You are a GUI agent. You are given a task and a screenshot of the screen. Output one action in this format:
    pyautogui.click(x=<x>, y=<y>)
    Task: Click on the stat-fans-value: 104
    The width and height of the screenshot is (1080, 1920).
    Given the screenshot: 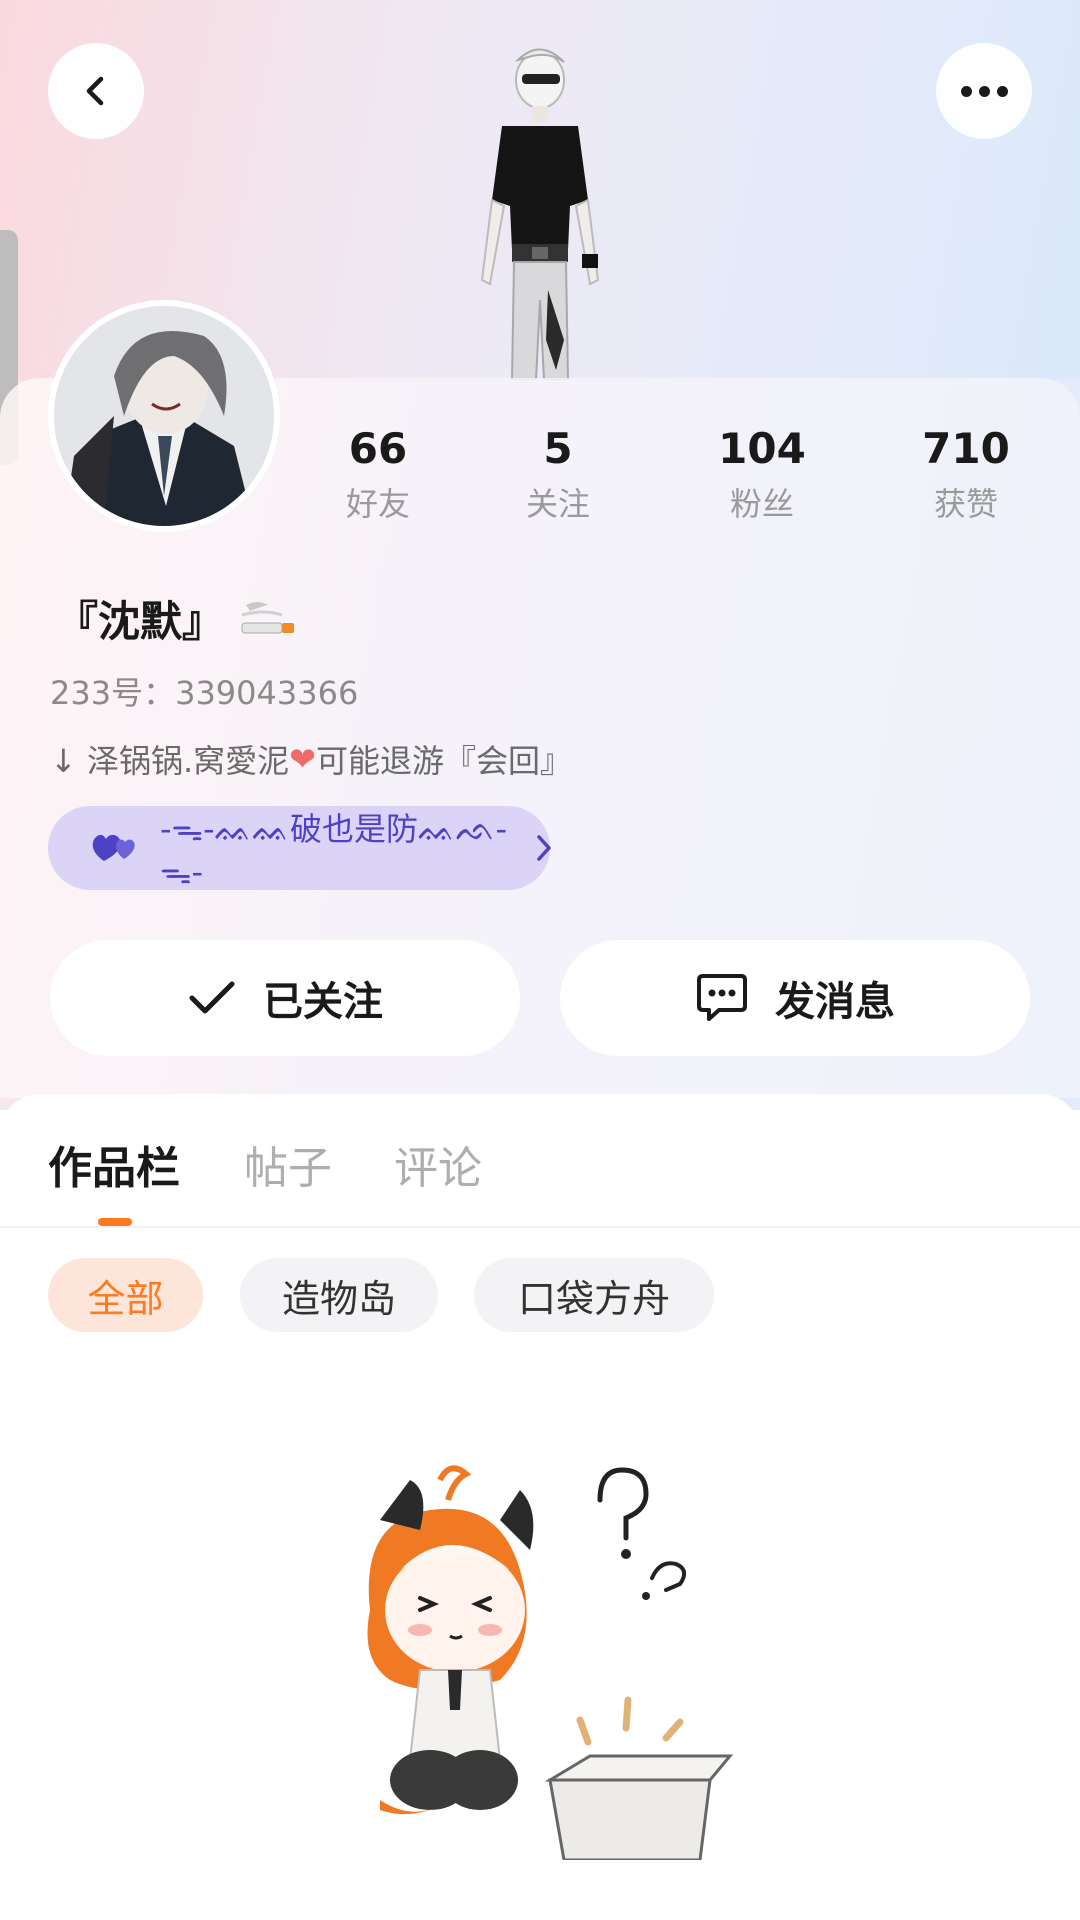 What is the action you would take?
    pyautogui.click(x=762, y=448)
    